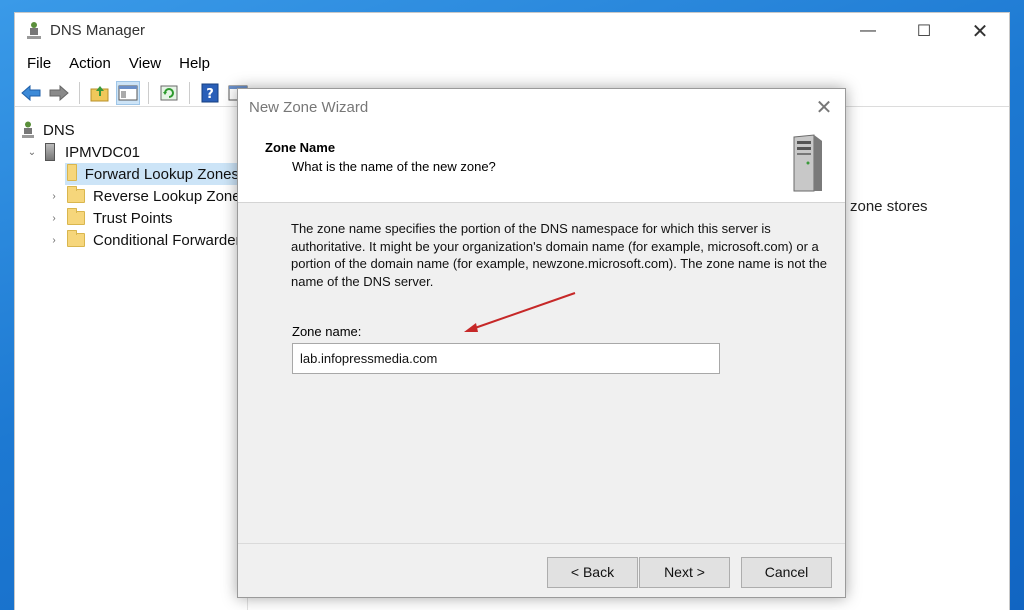 This screenshot has width=1024, height=610. Describe the element at coordinates (100, 93) in the screenshot. I see `folder-up-icon` at that location.